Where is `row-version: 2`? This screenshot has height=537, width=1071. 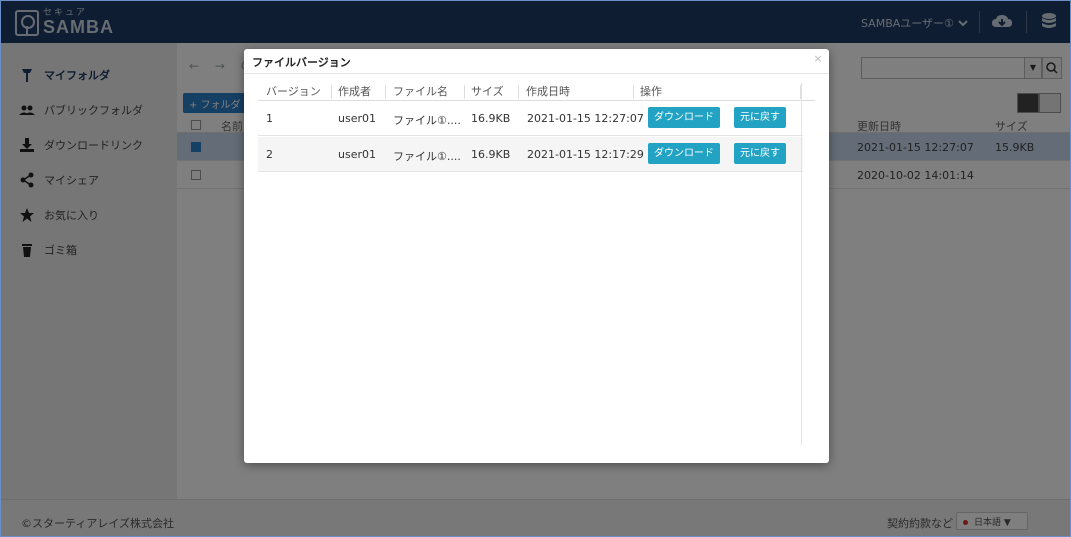
row-version: 2 is located at coordinates (269, 154).